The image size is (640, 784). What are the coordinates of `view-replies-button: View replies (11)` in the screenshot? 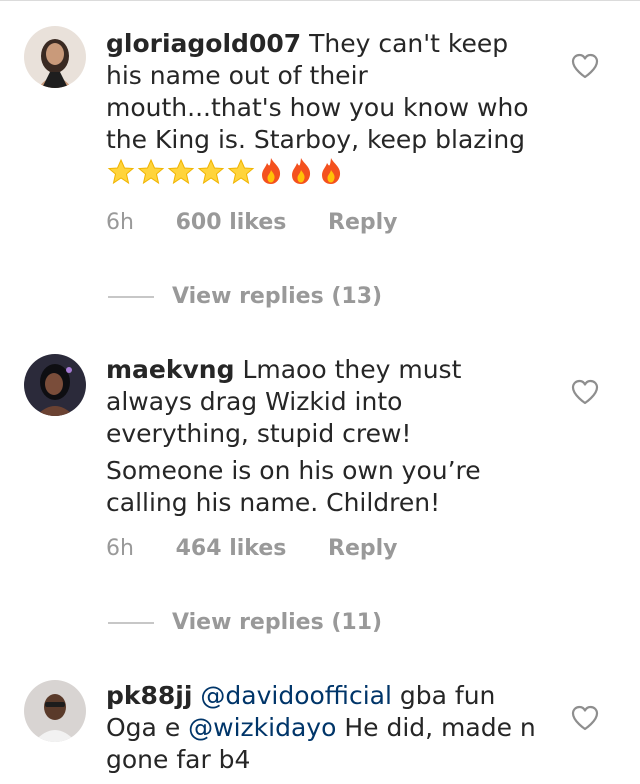 It's located at (245, 622).